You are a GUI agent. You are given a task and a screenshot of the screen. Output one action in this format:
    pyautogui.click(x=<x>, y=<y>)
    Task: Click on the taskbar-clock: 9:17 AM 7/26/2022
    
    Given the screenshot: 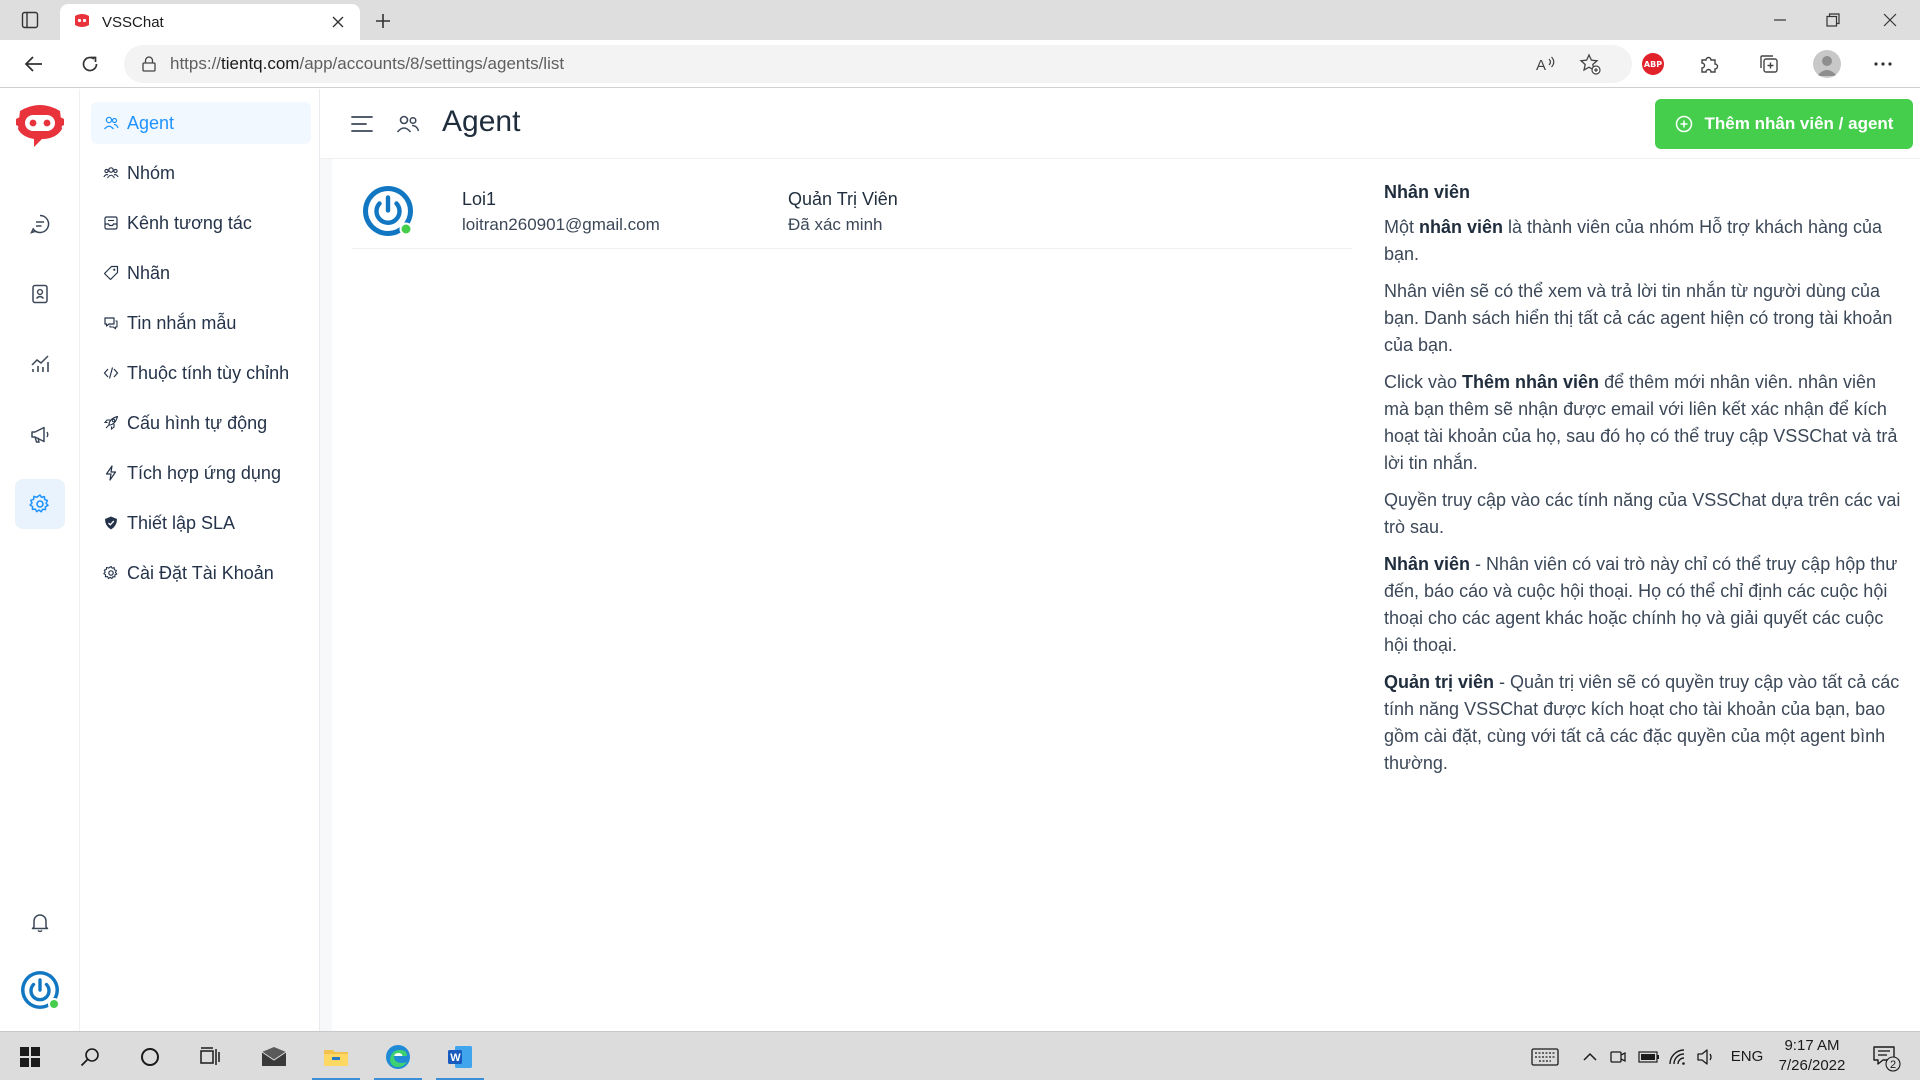 What is the action you would take?
    pyautogui.click(x=1812, y=1056)
    